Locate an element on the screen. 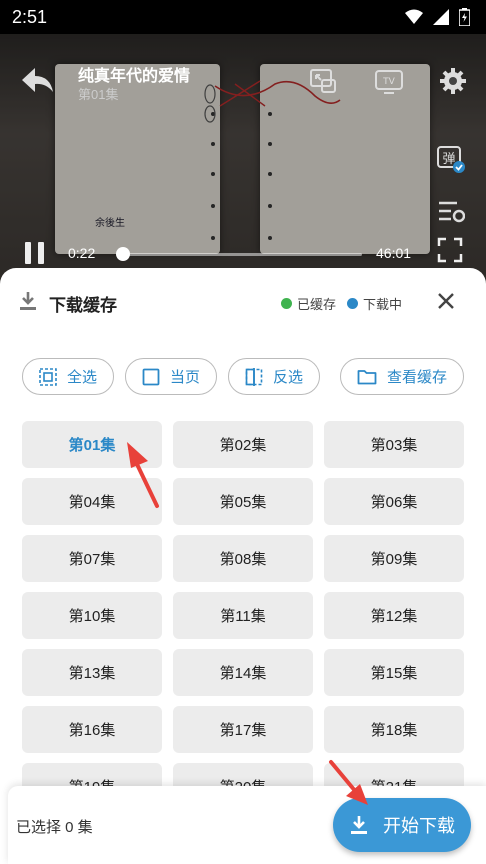 The width and height of the screenshot is (486, 864). episode-item: 第15集 is located at coordinates (394, 672).